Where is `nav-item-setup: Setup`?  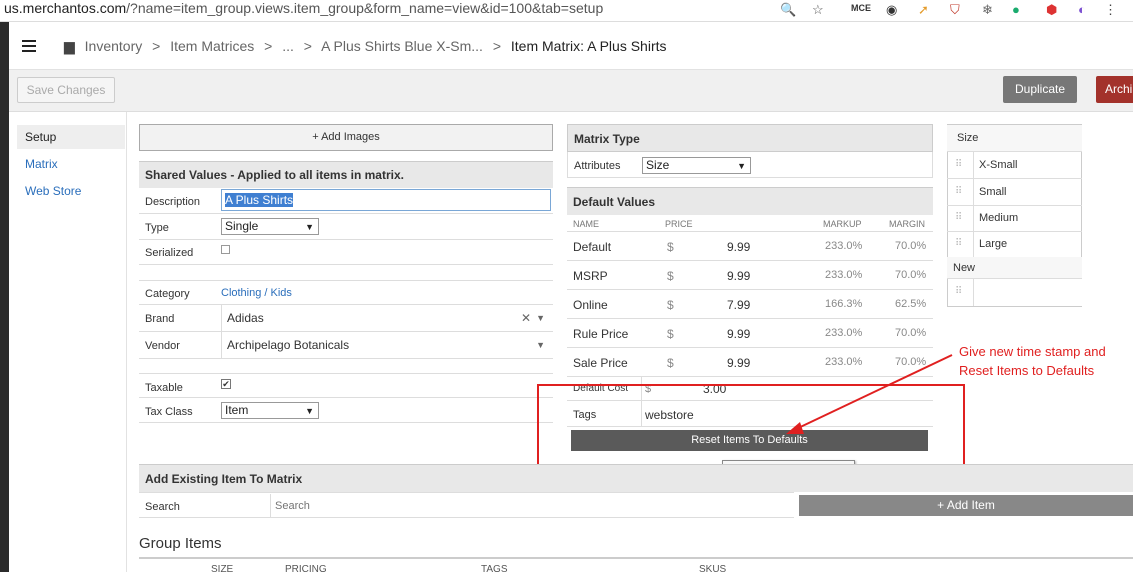
nav-item-setup: Setup is located at coordinates (71, 137).